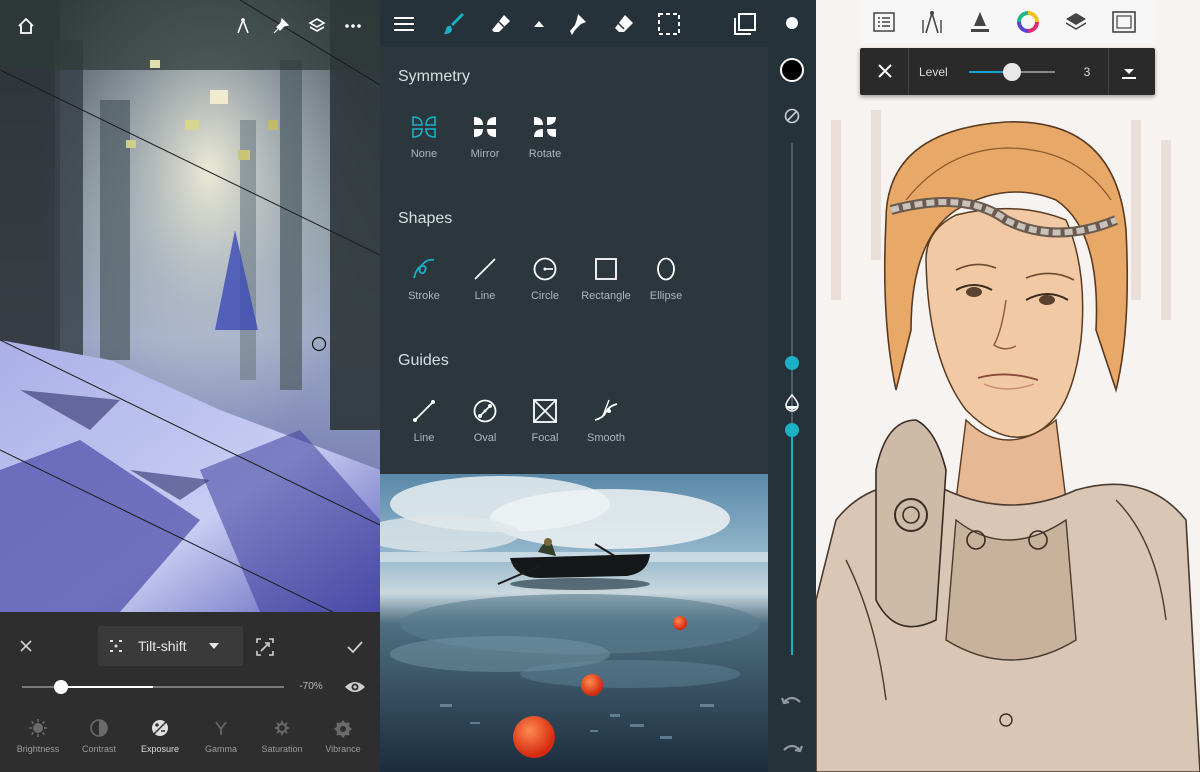 Image resolution: width=1200 pixels, height=772 pixels. What do you see at coordinates (311, 686) in the screenshot?
I see `intensity-value: -70%` at bounding box center [311, 686].